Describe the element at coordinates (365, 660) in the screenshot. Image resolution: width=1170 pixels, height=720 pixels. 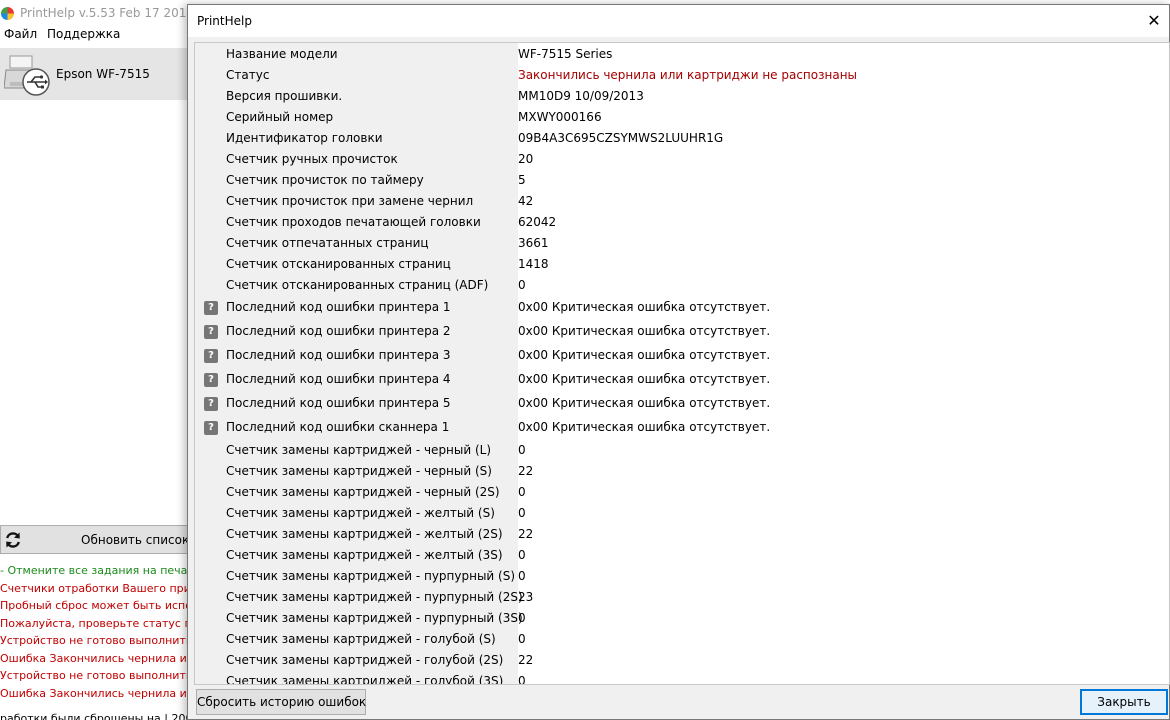
I see `info-label: Счетчик замены картриджей - голубой (2S)` at that location.